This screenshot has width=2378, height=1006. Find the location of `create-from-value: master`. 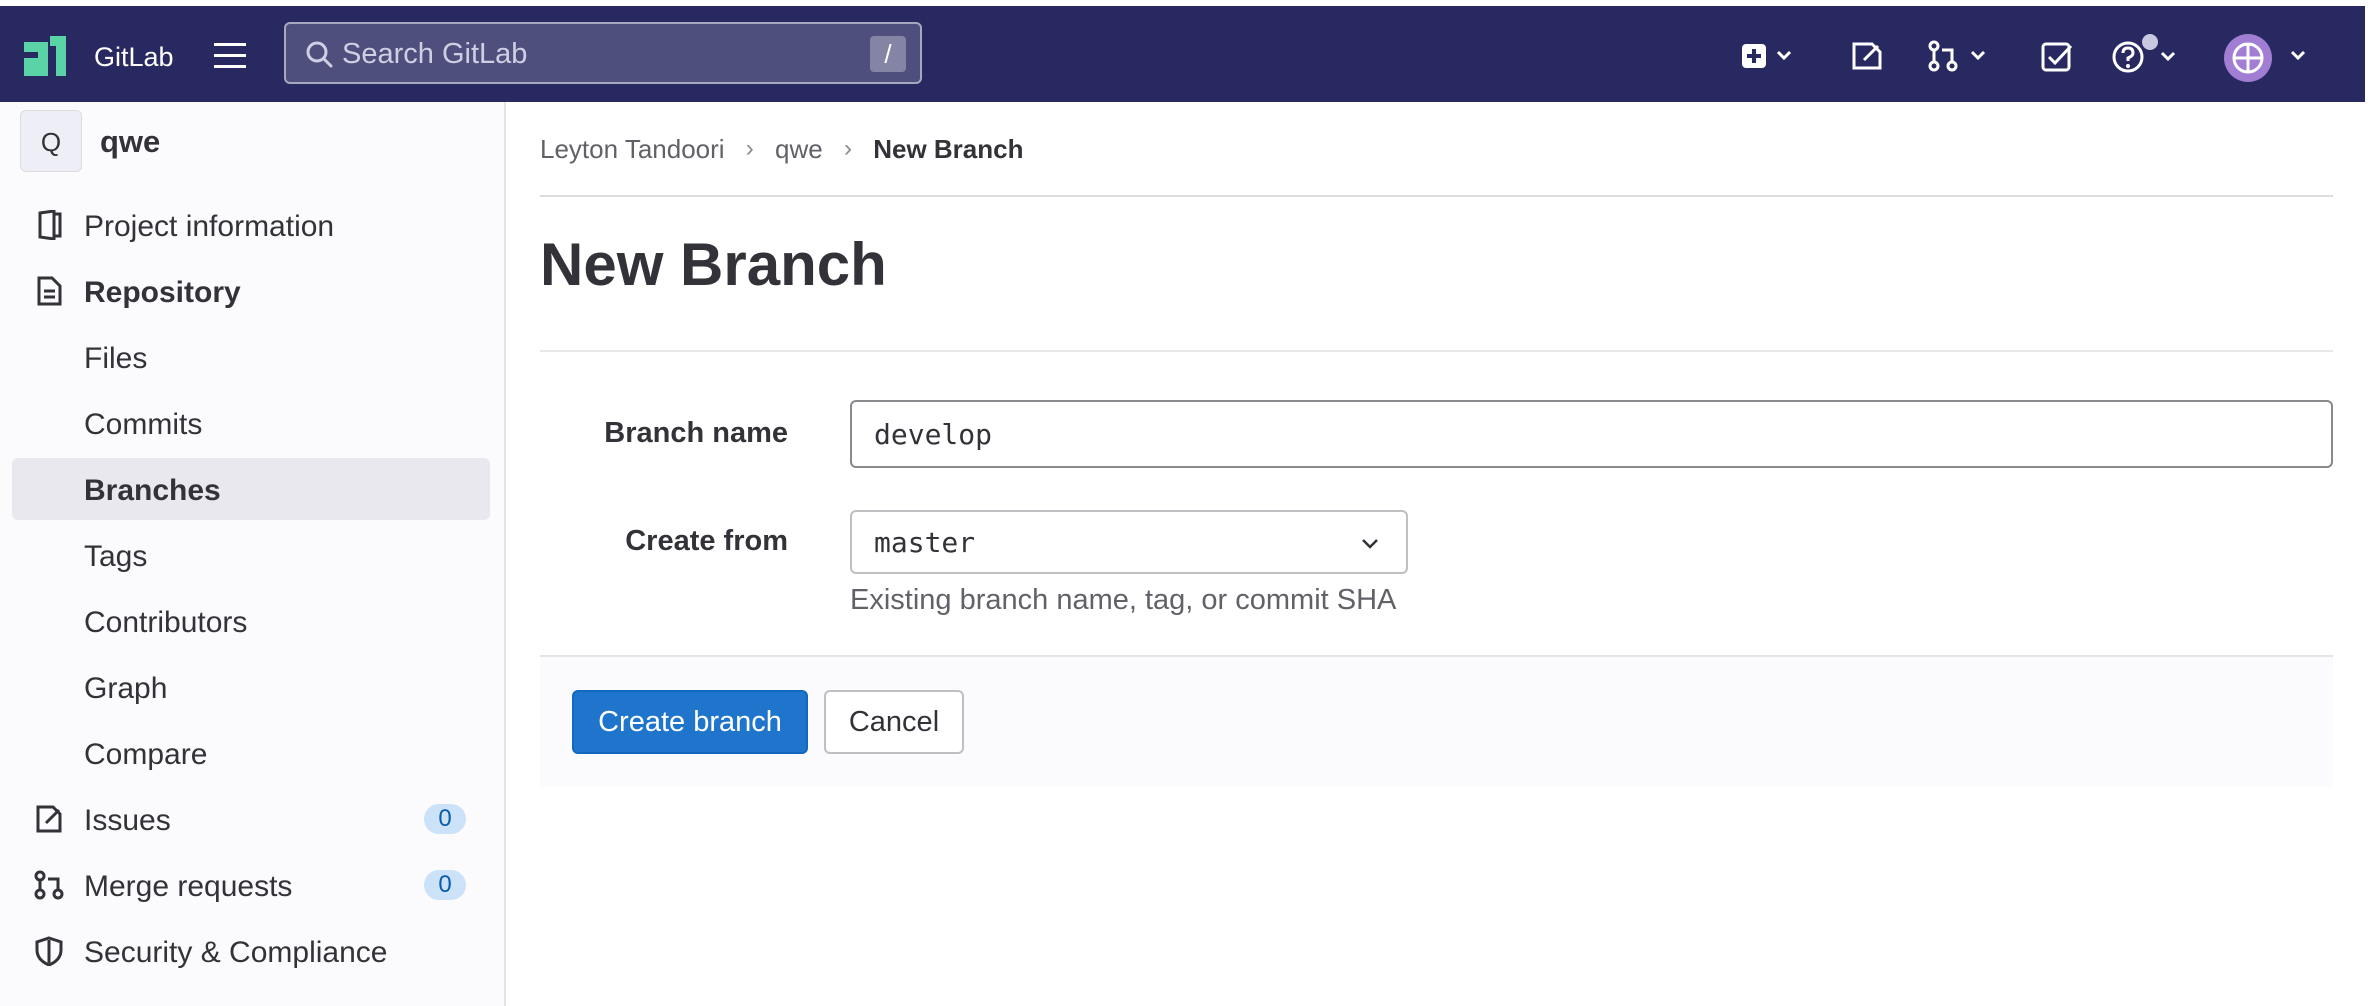

create-from-value: master is located at coordinates (925, 542).